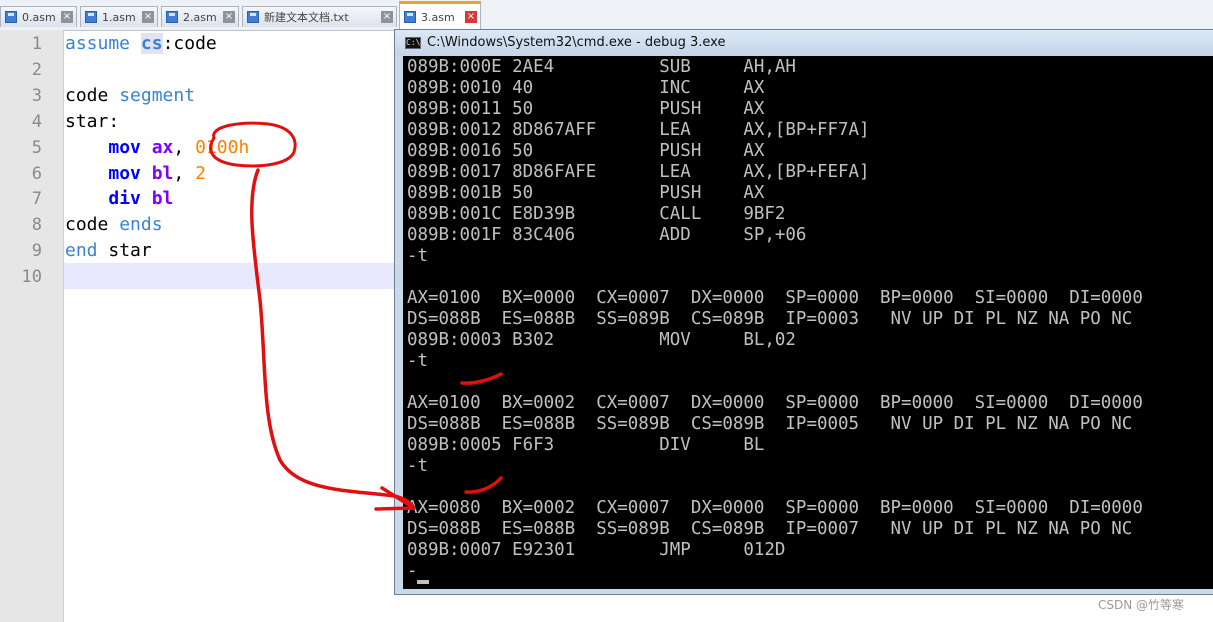  What do you see at coordinates (586, 444) in the screenshot?
I see `console-line: 089B:0005 F6F3 DIV BL` at bounding box center [586, 444].